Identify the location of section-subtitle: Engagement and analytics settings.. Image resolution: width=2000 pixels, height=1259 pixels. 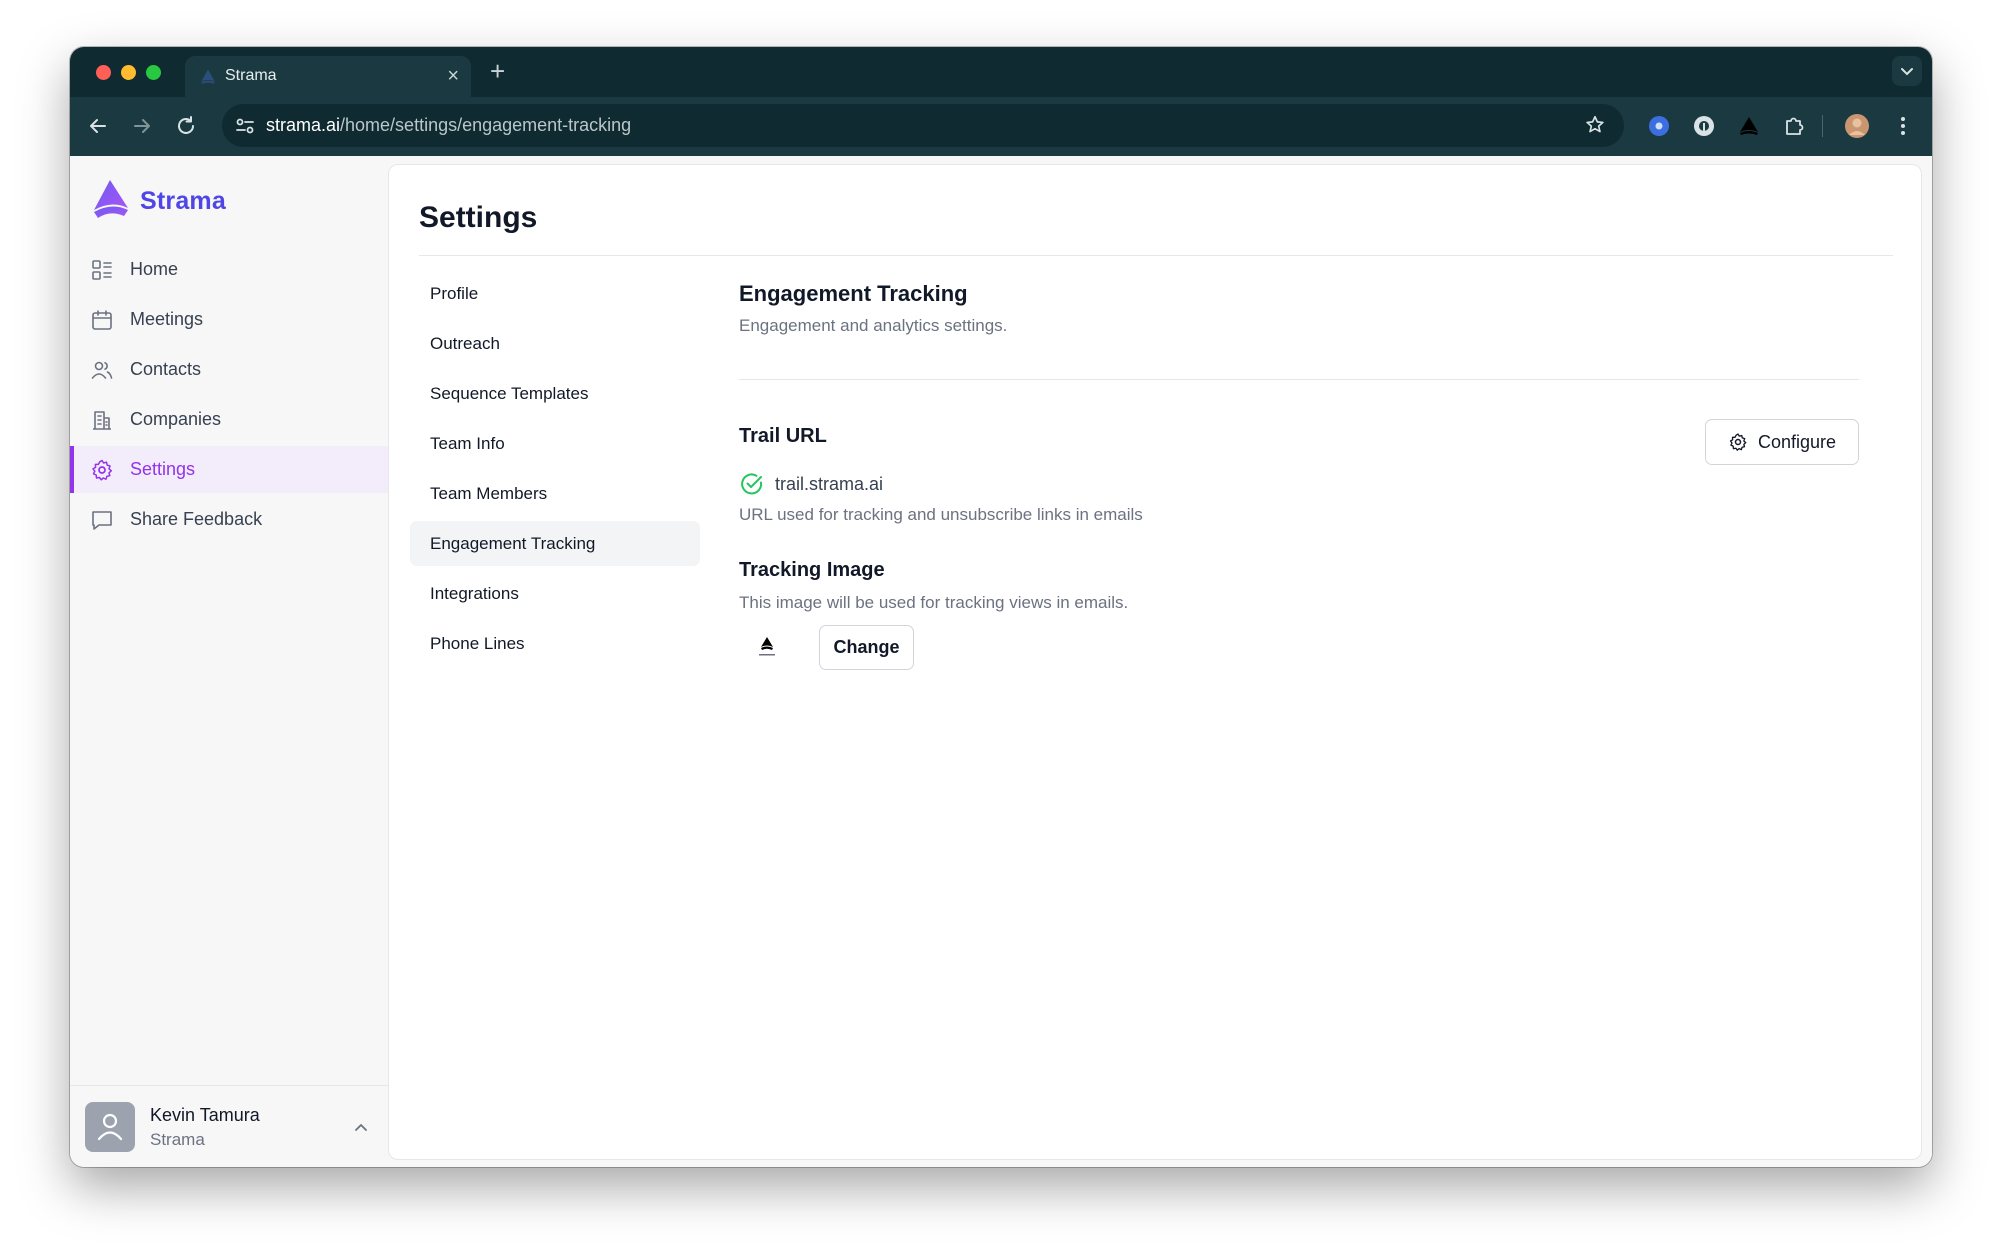
(873, 325).